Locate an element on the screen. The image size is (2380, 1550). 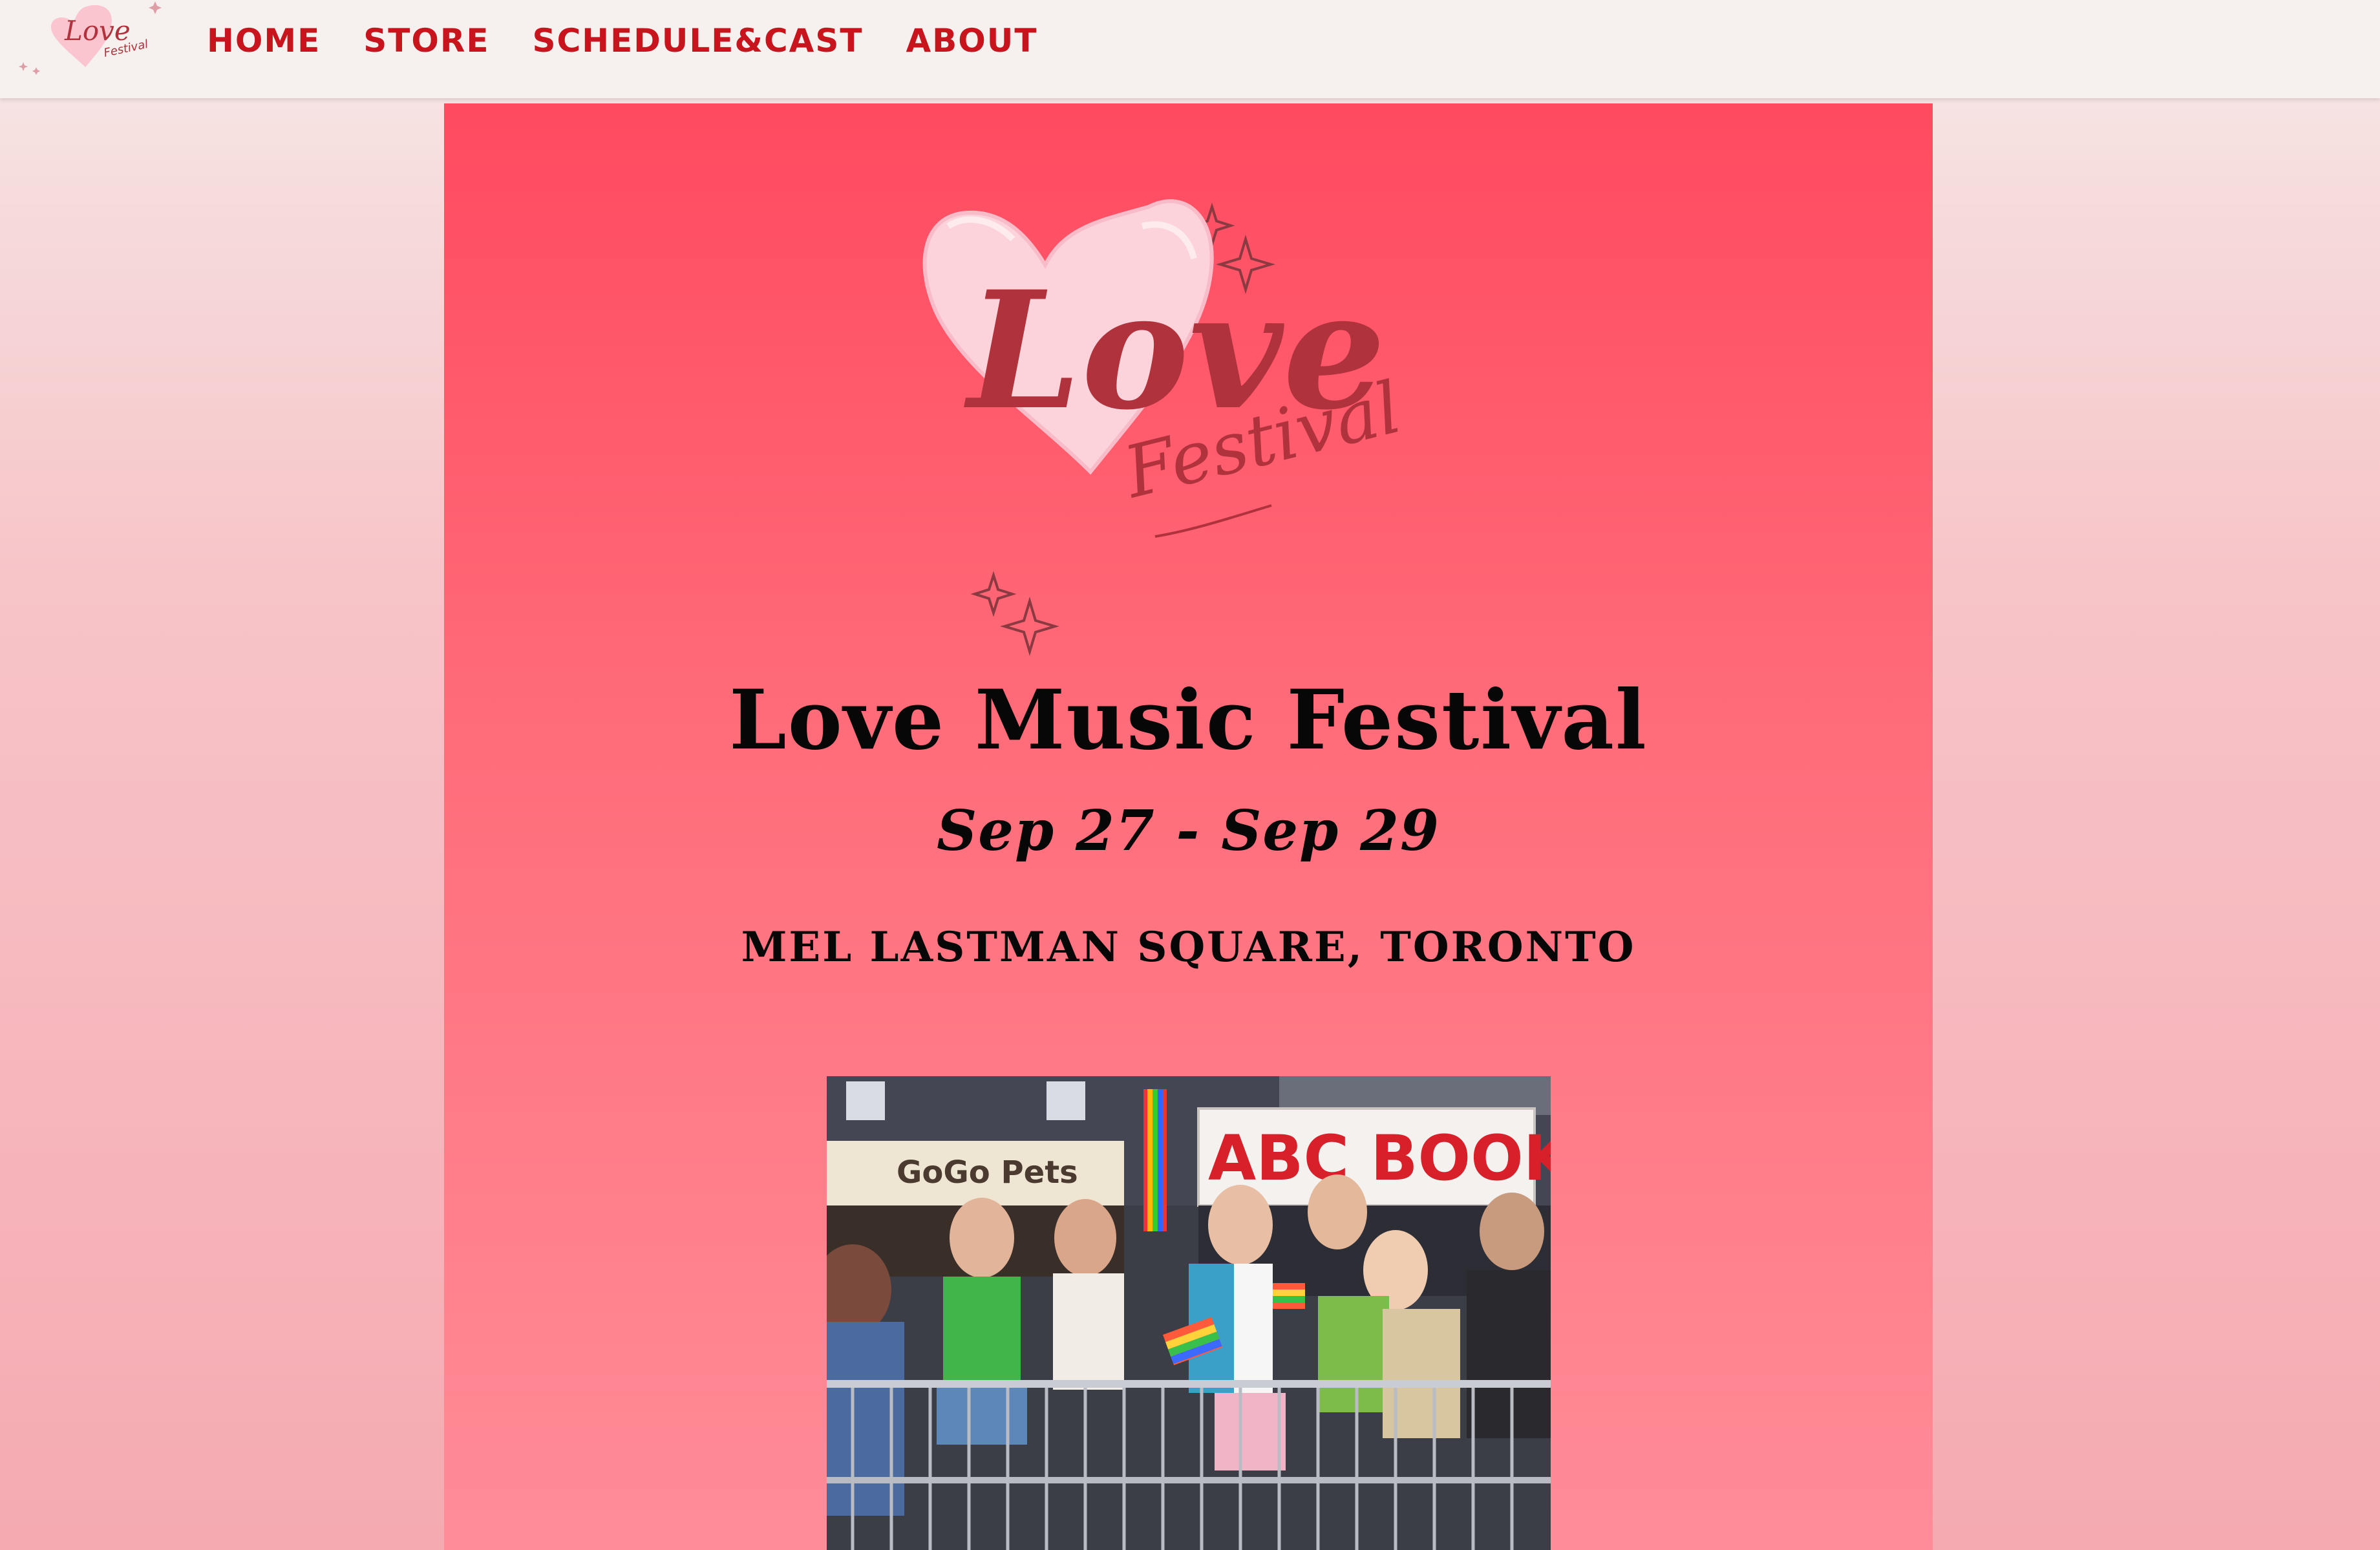
love-festival-logo-icon: Love Festival is located at coordinates (90, 38).